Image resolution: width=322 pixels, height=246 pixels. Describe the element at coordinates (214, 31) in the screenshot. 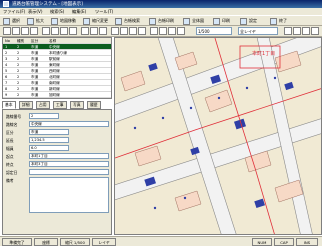

I see `scale-select: 1/500` at that location.